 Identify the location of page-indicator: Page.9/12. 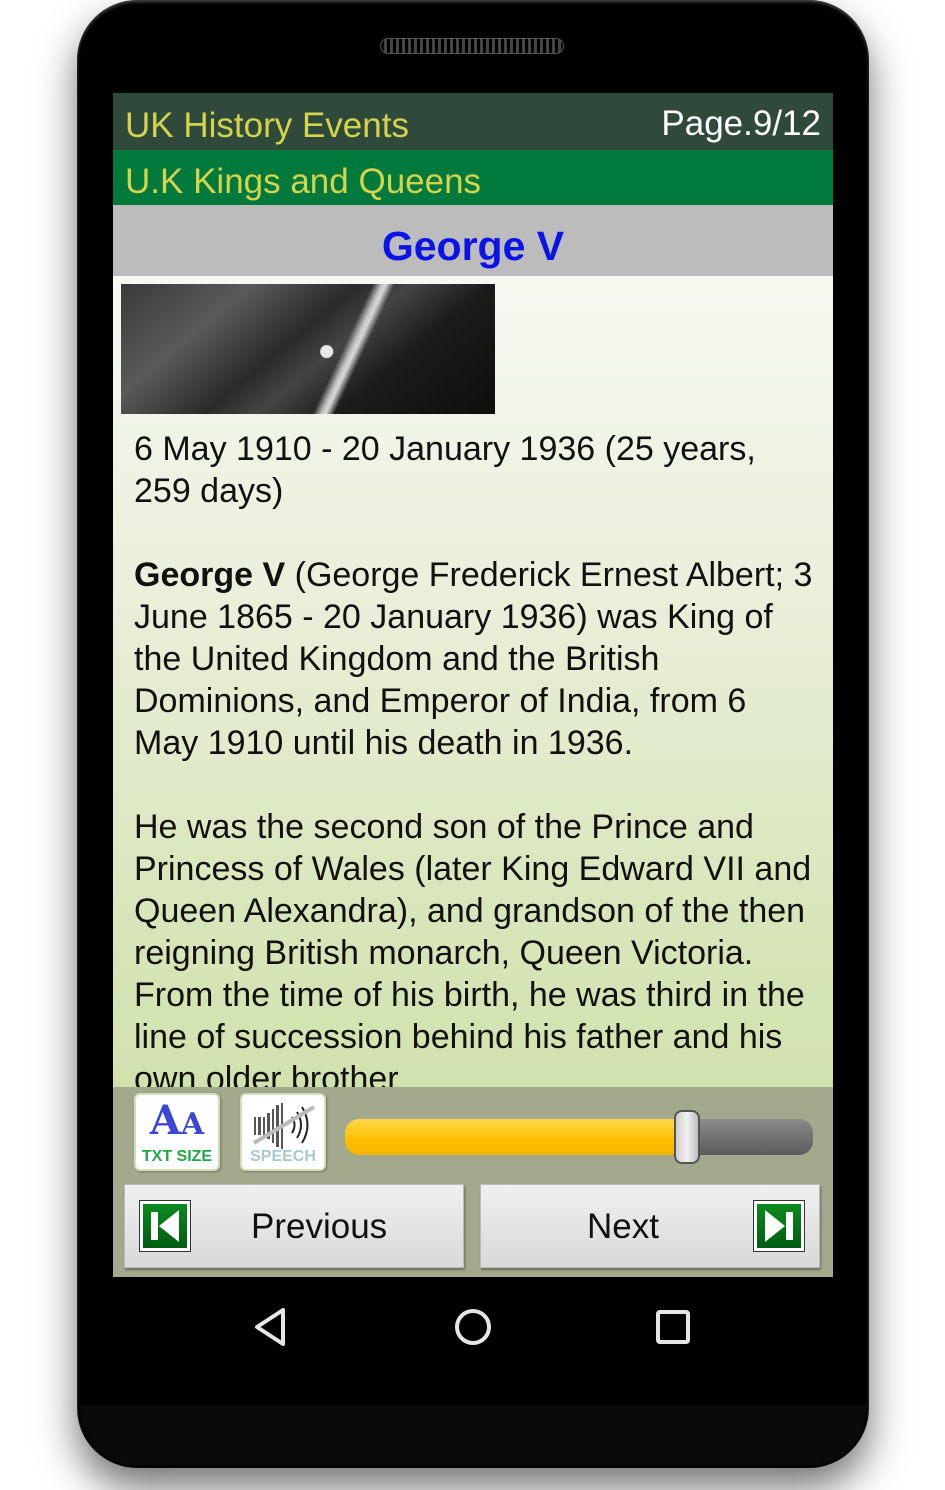
(741, 123).